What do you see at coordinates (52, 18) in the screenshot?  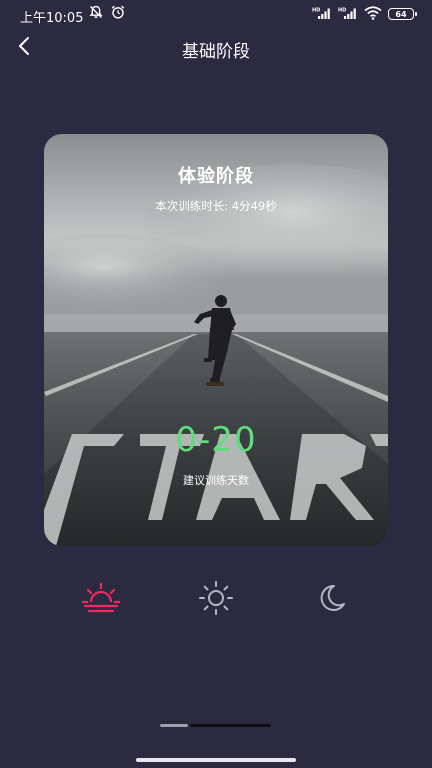 I see `status-time: 上午10:05` at bounding box center [52, 18].